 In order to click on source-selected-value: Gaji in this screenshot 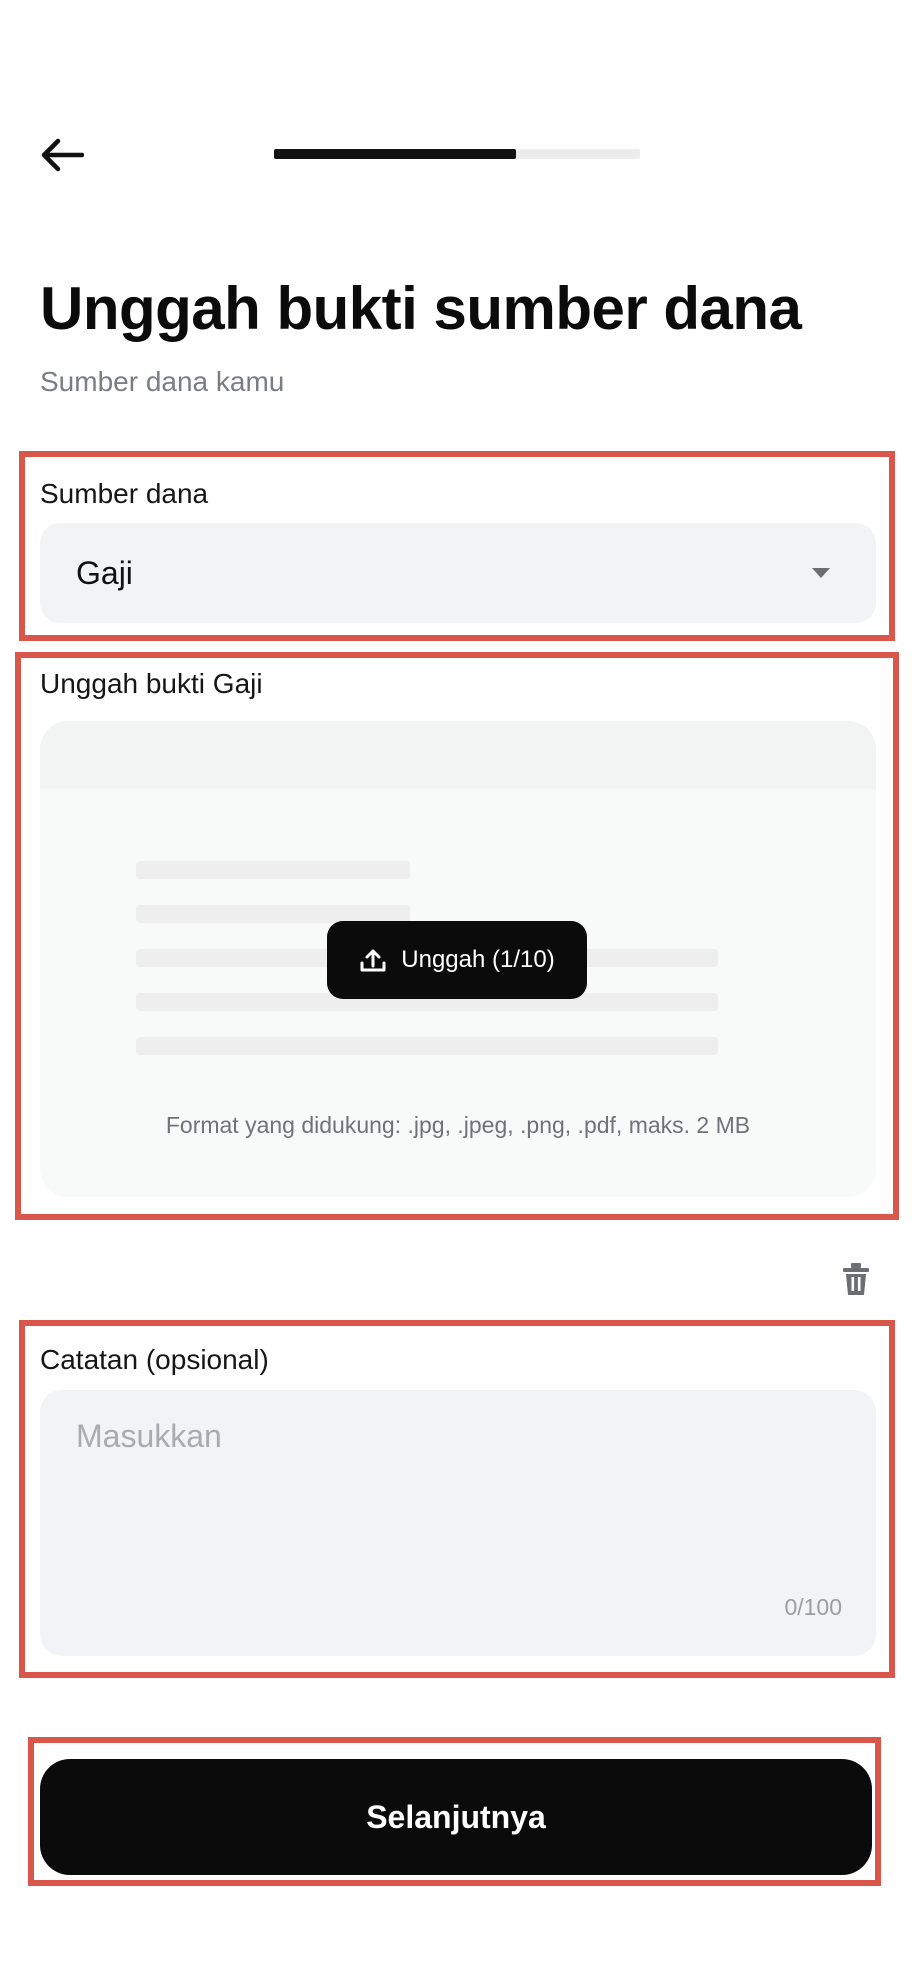, I will do `click(104, 572)`.